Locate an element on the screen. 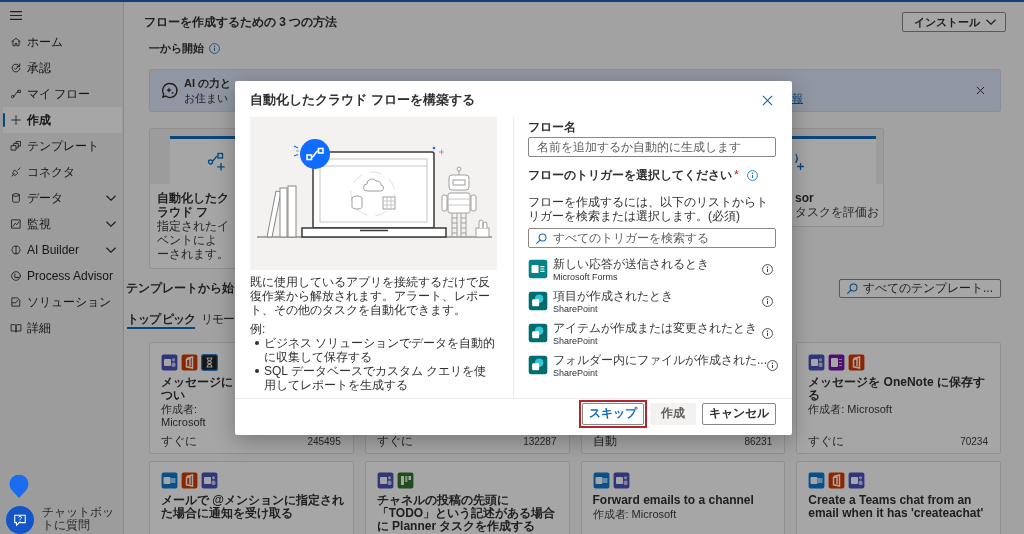  page-title: フローを作成するための 3 つの方法 is located at coordinates (241, 22).